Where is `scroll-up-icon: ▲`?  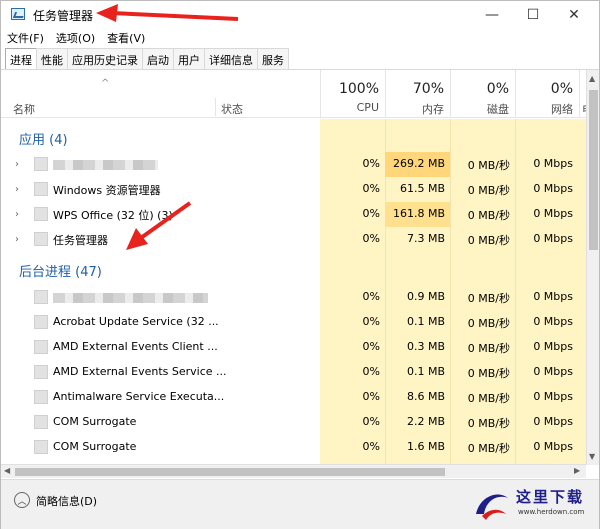
scroll-up-icon: ▲ is located at coordinates (592, 78).